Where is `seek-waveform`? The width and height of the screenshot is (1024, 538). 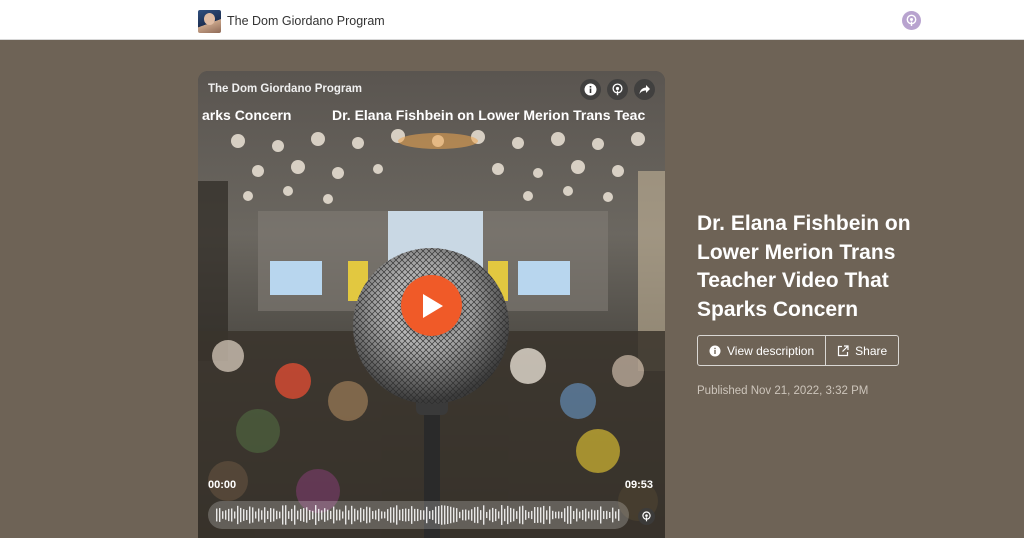 seek-waveform is located at coordinates (418, 515).